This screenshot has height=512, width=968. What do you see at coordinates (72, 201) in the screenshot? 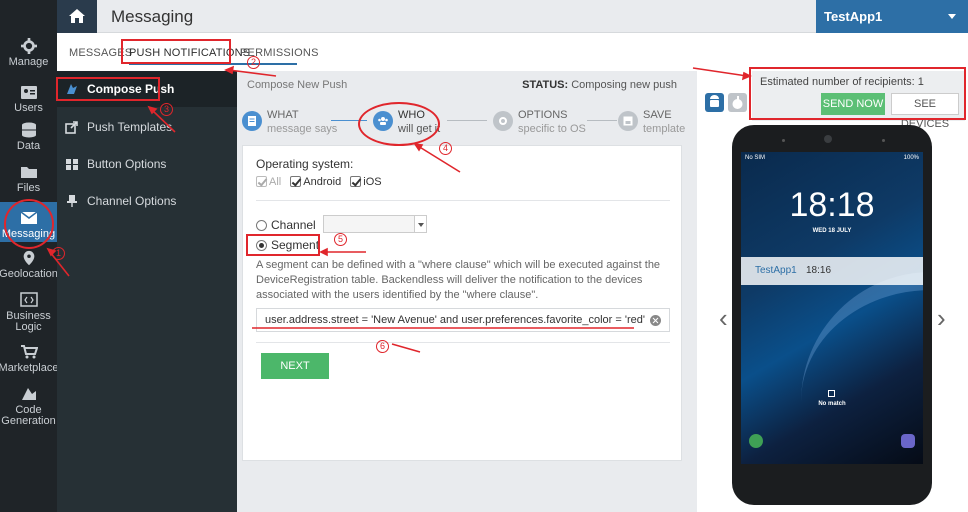
I see `pin-icon` at bounding box center [72, 201].